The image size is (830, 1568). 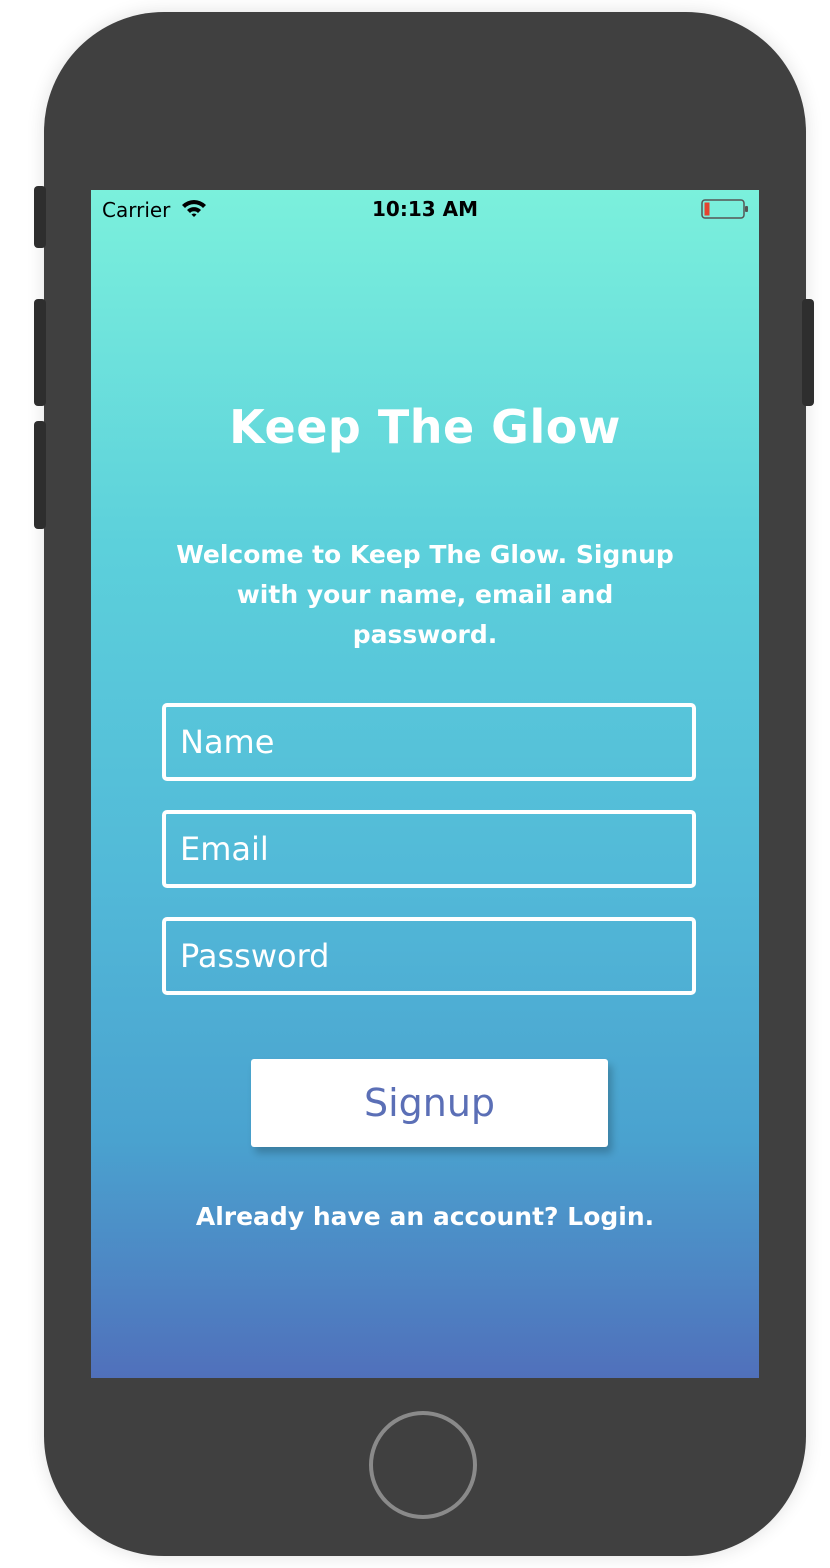 What do you see at coordinates (40, 475) in the screenshot?
I see `volume-down-button` at bounding box center [40, 475].